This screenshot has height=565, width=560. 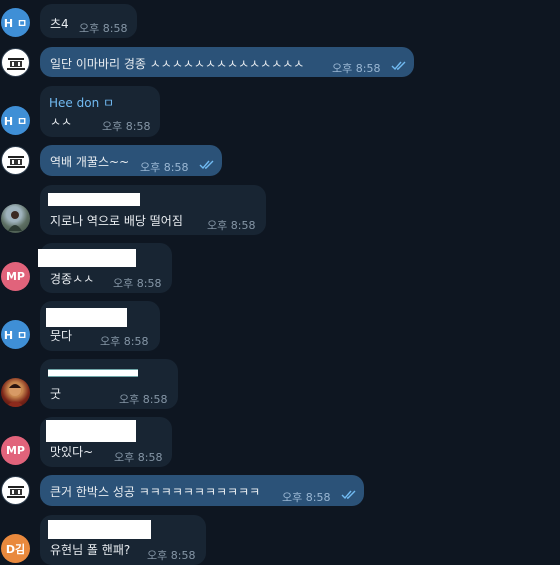 I want to click on message-text: 경종ㅅㅅ, so click(x=72, y=279).